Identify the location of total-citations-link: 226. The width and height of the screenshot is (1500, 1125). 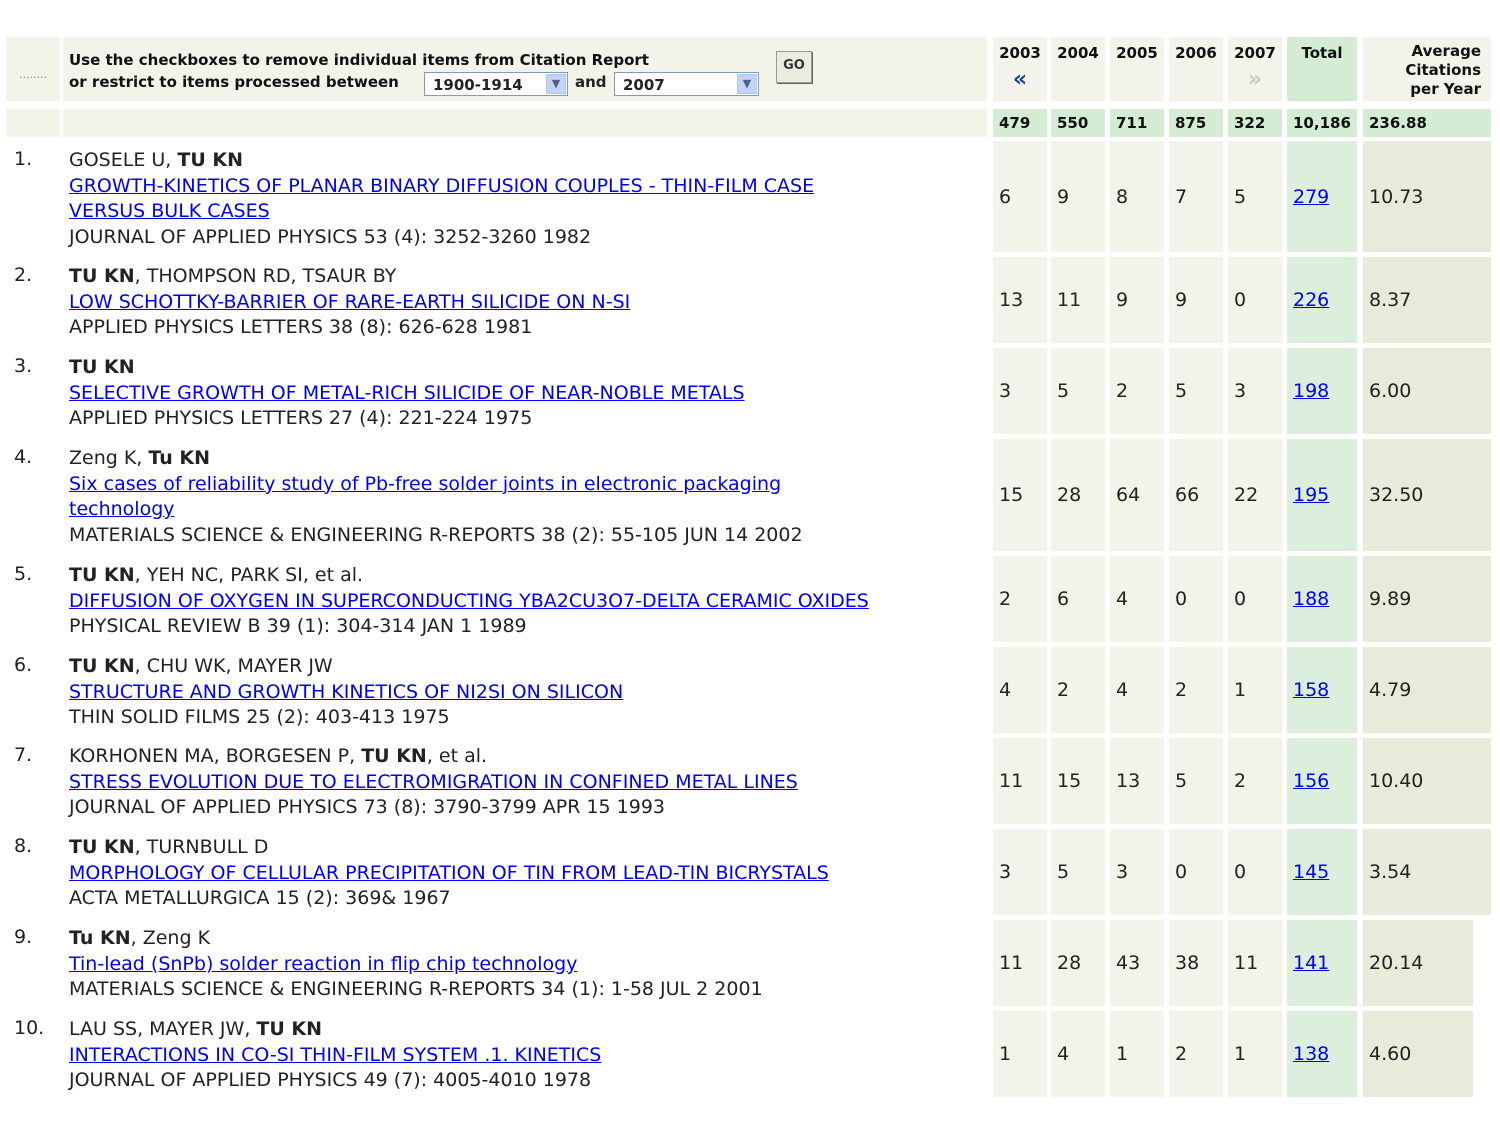
(1311, 300).